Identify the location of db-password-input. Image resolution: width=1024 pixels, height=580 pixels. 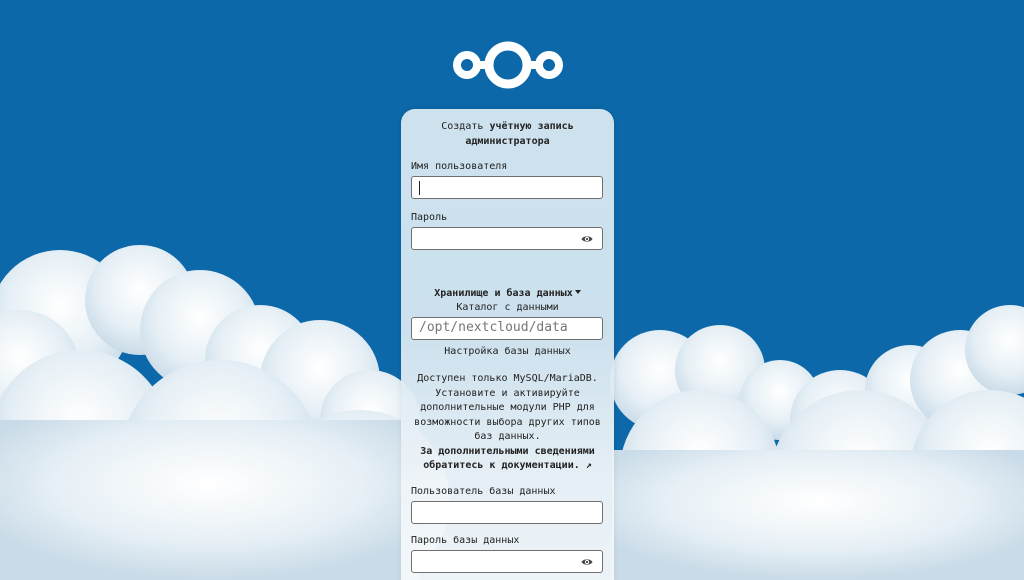
(507, 561).